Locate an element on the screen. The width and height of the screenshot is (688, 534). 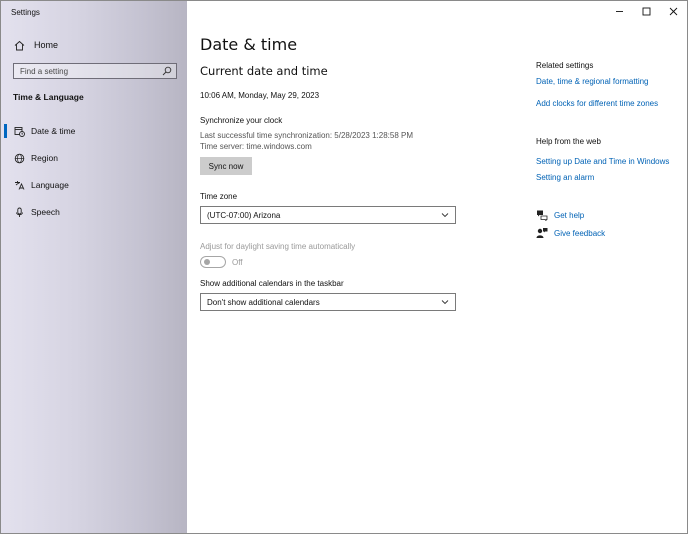
help-web-title: Help from the web is located at coordinates (568, 141).